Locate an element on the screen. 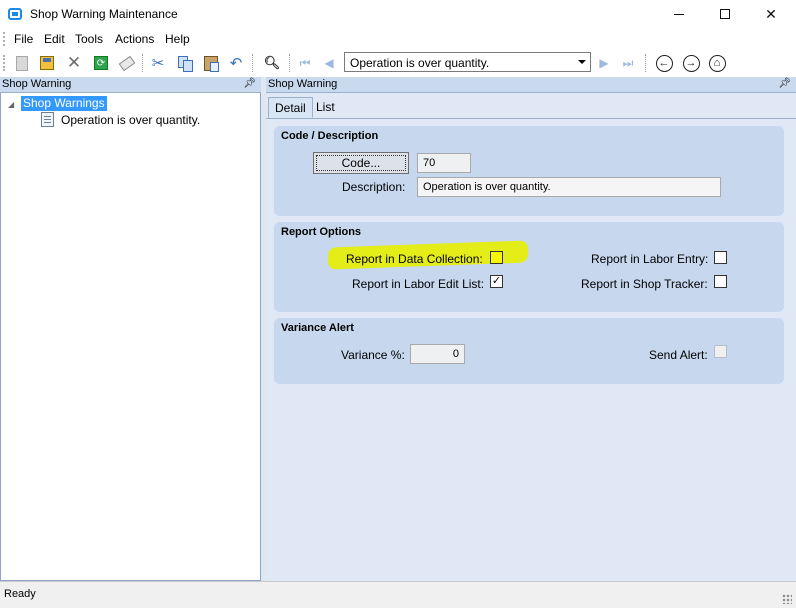 This screenshot has width=796, height=608. chevron-down-icon is located at coordinates (582, 62).